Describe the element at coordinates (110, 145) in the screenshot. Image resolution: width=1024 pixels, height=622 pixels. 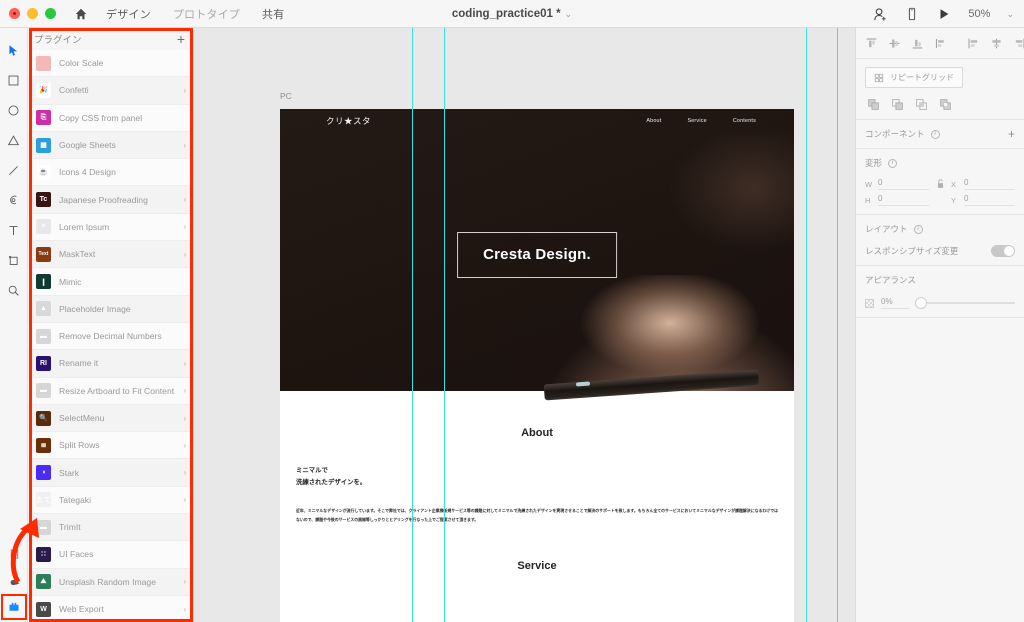
I see `plugin-list-item: ▦ Google Sheets ›` at that location.